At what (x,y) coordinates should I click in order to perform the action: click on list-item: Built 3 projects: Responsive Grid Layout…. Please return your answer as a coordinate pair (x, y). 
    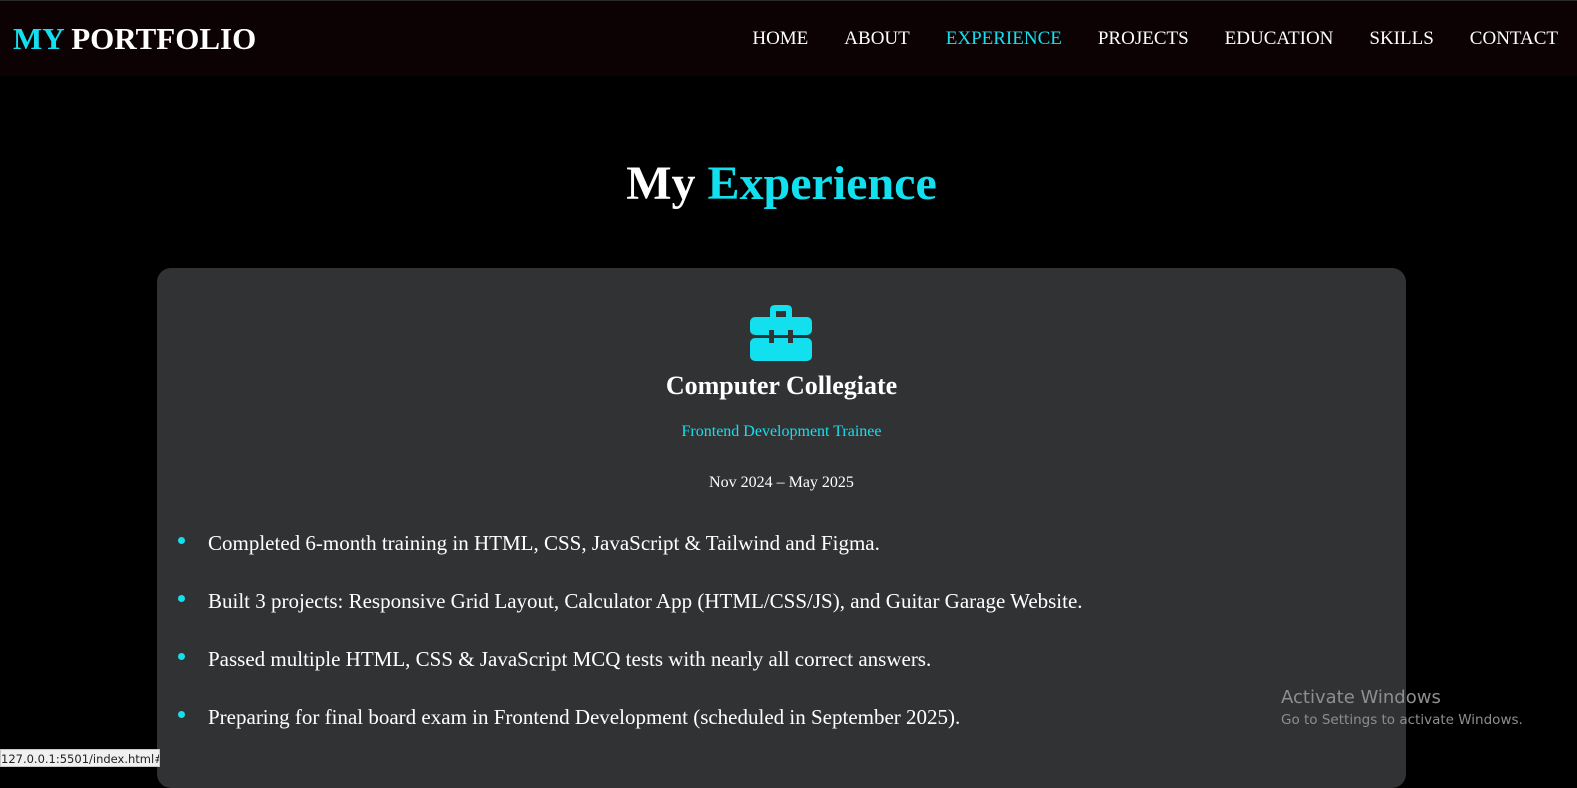
    Looking at the image, I should click on (777, 617).